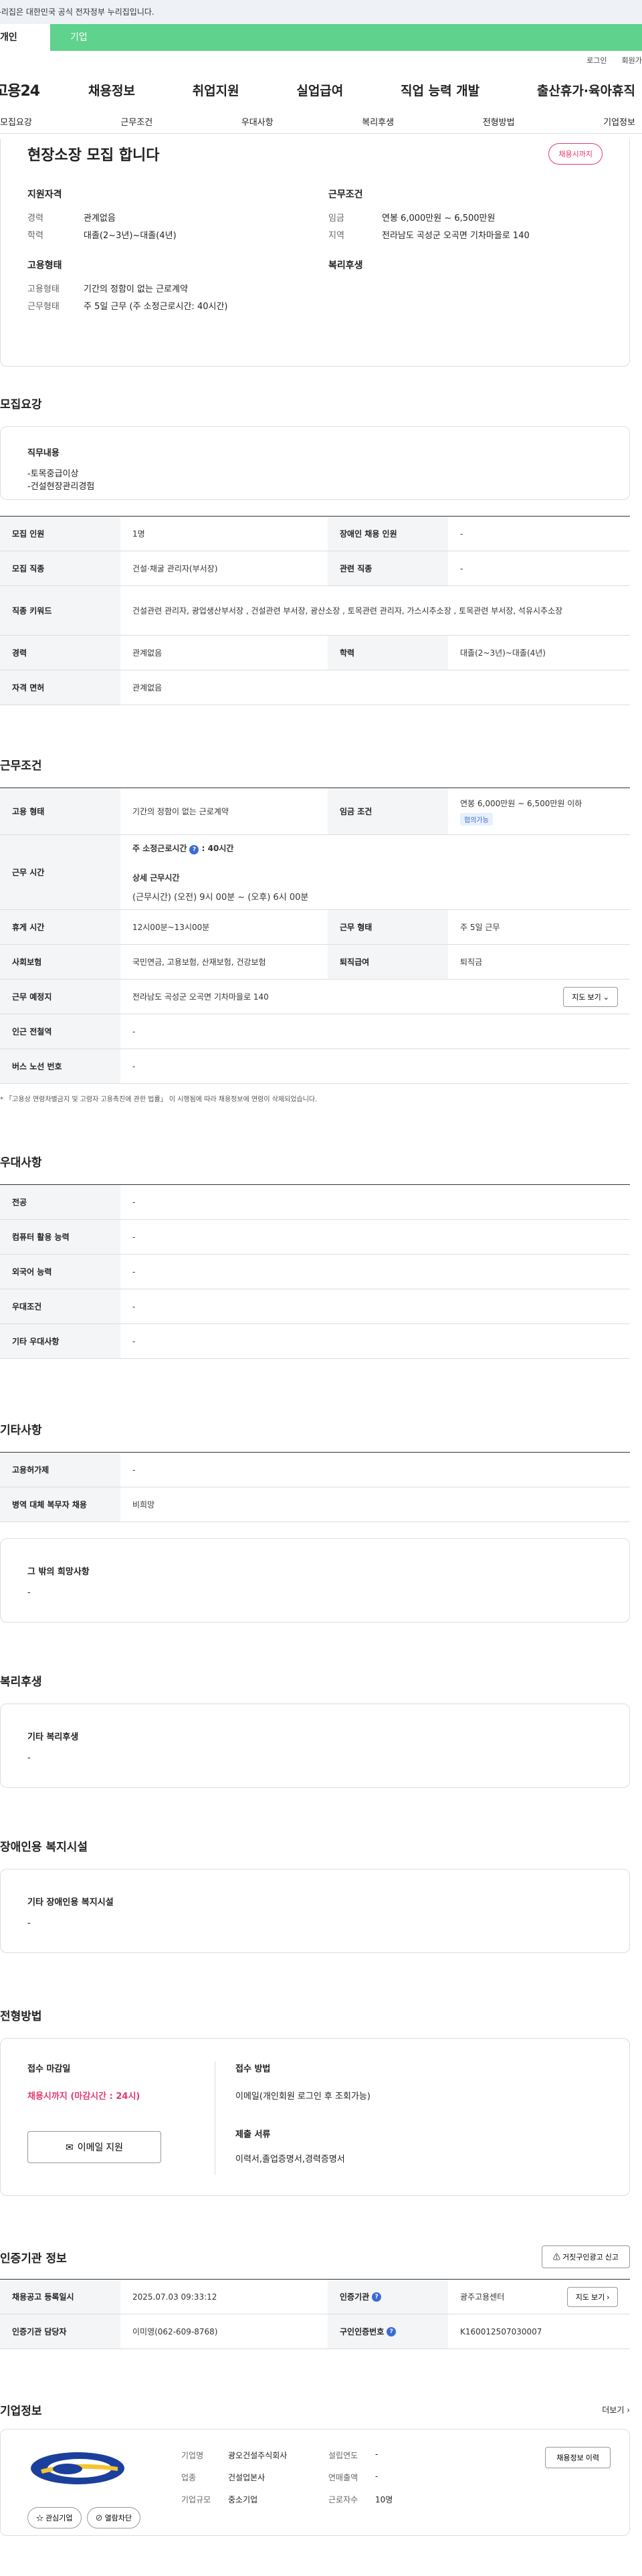 The width and height of the screenshot is (642, 2576). What do you see at coordinates (58, 1572) in the screenshot?
I see `etc-box-title: 그 밖의 희망사항` at bounding box center [58, 1572].